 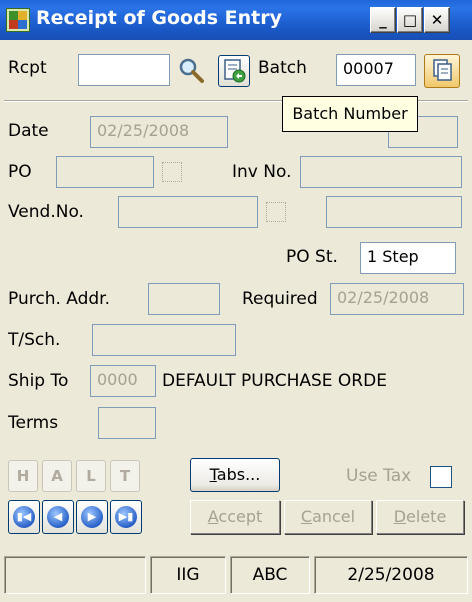 I want to click on receipt-number-input, so click(x=124, y=70).